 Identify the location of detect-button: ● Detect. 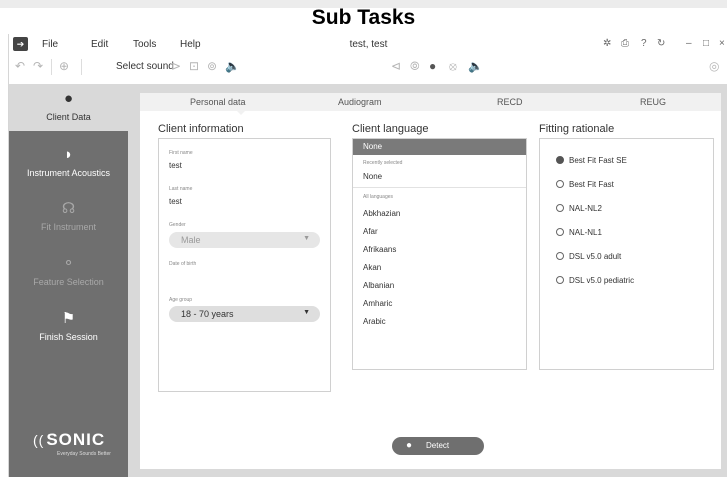
(438, 446).